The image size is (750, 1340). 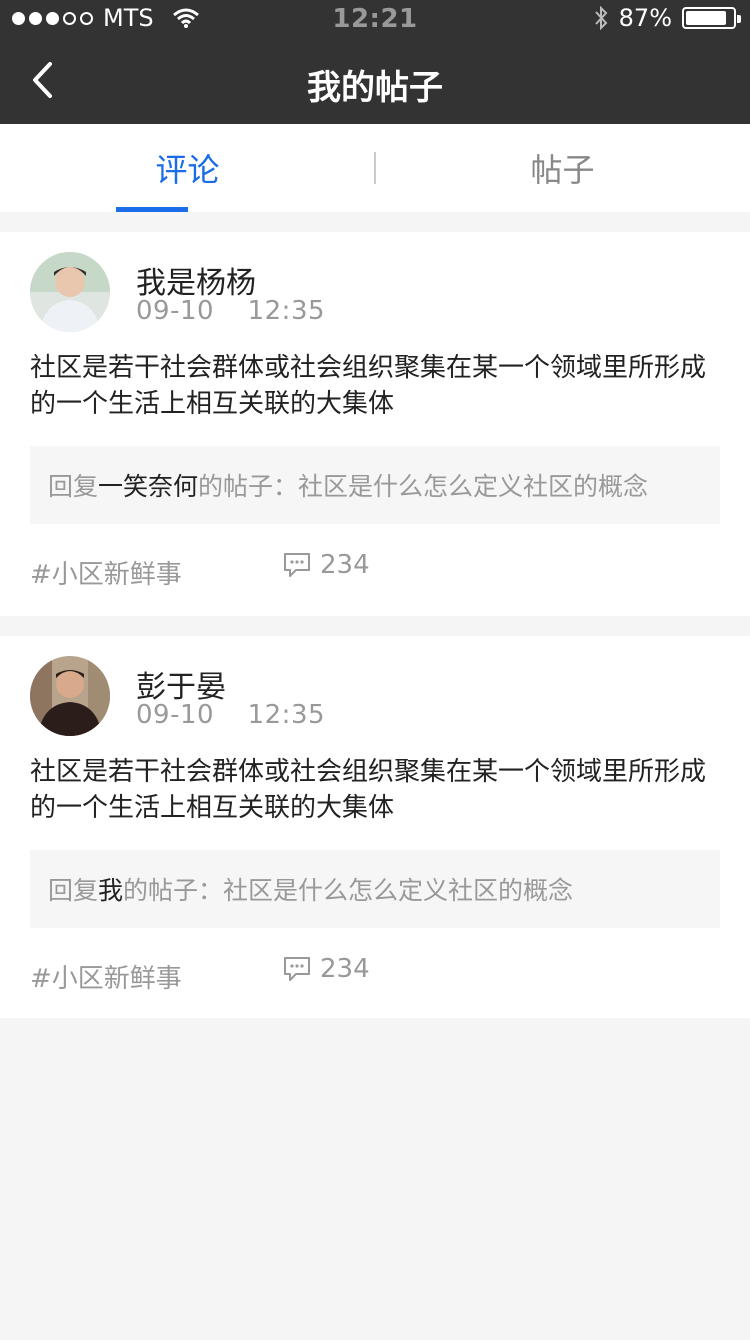 What do you see at coordinates (375, 18) in the screenshot?
I see `status-bar: MTS 12:21 87%` at bounding box center [375, 18].